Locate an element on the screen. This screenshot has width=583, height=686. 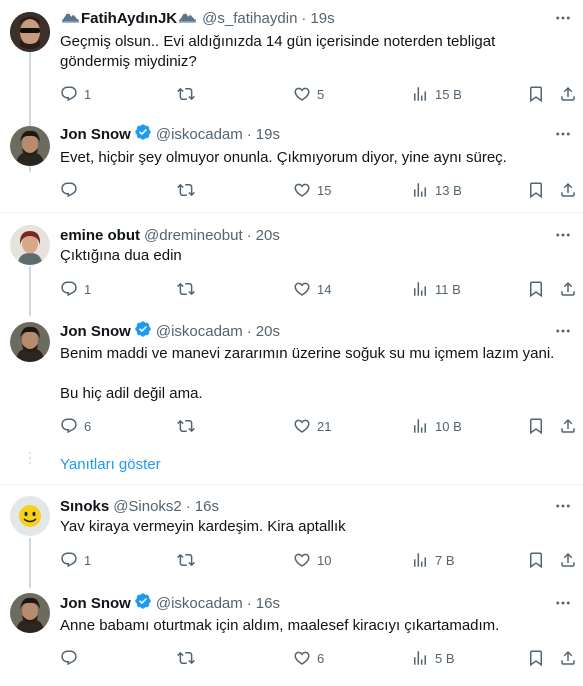
thread-dots is located at coordinates (30, 459).